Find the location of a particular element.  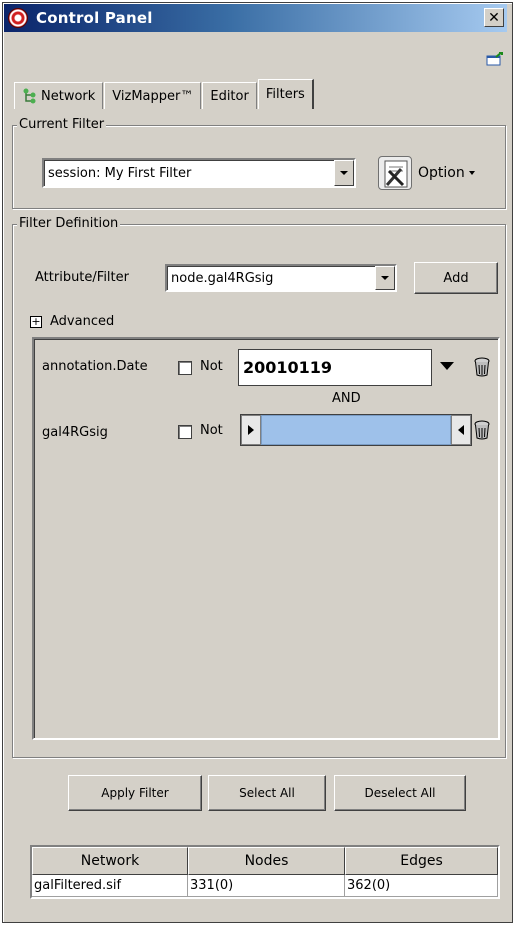

not-checkbox-gal4rgsig is located at coordinates (185, 432).